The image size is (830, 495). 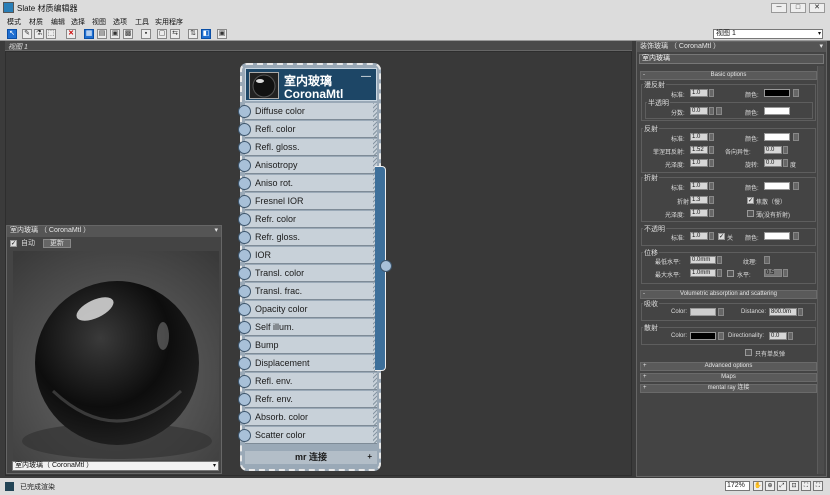 I want to click on put-material-icon: ⚗, so click(x=39, y=34).